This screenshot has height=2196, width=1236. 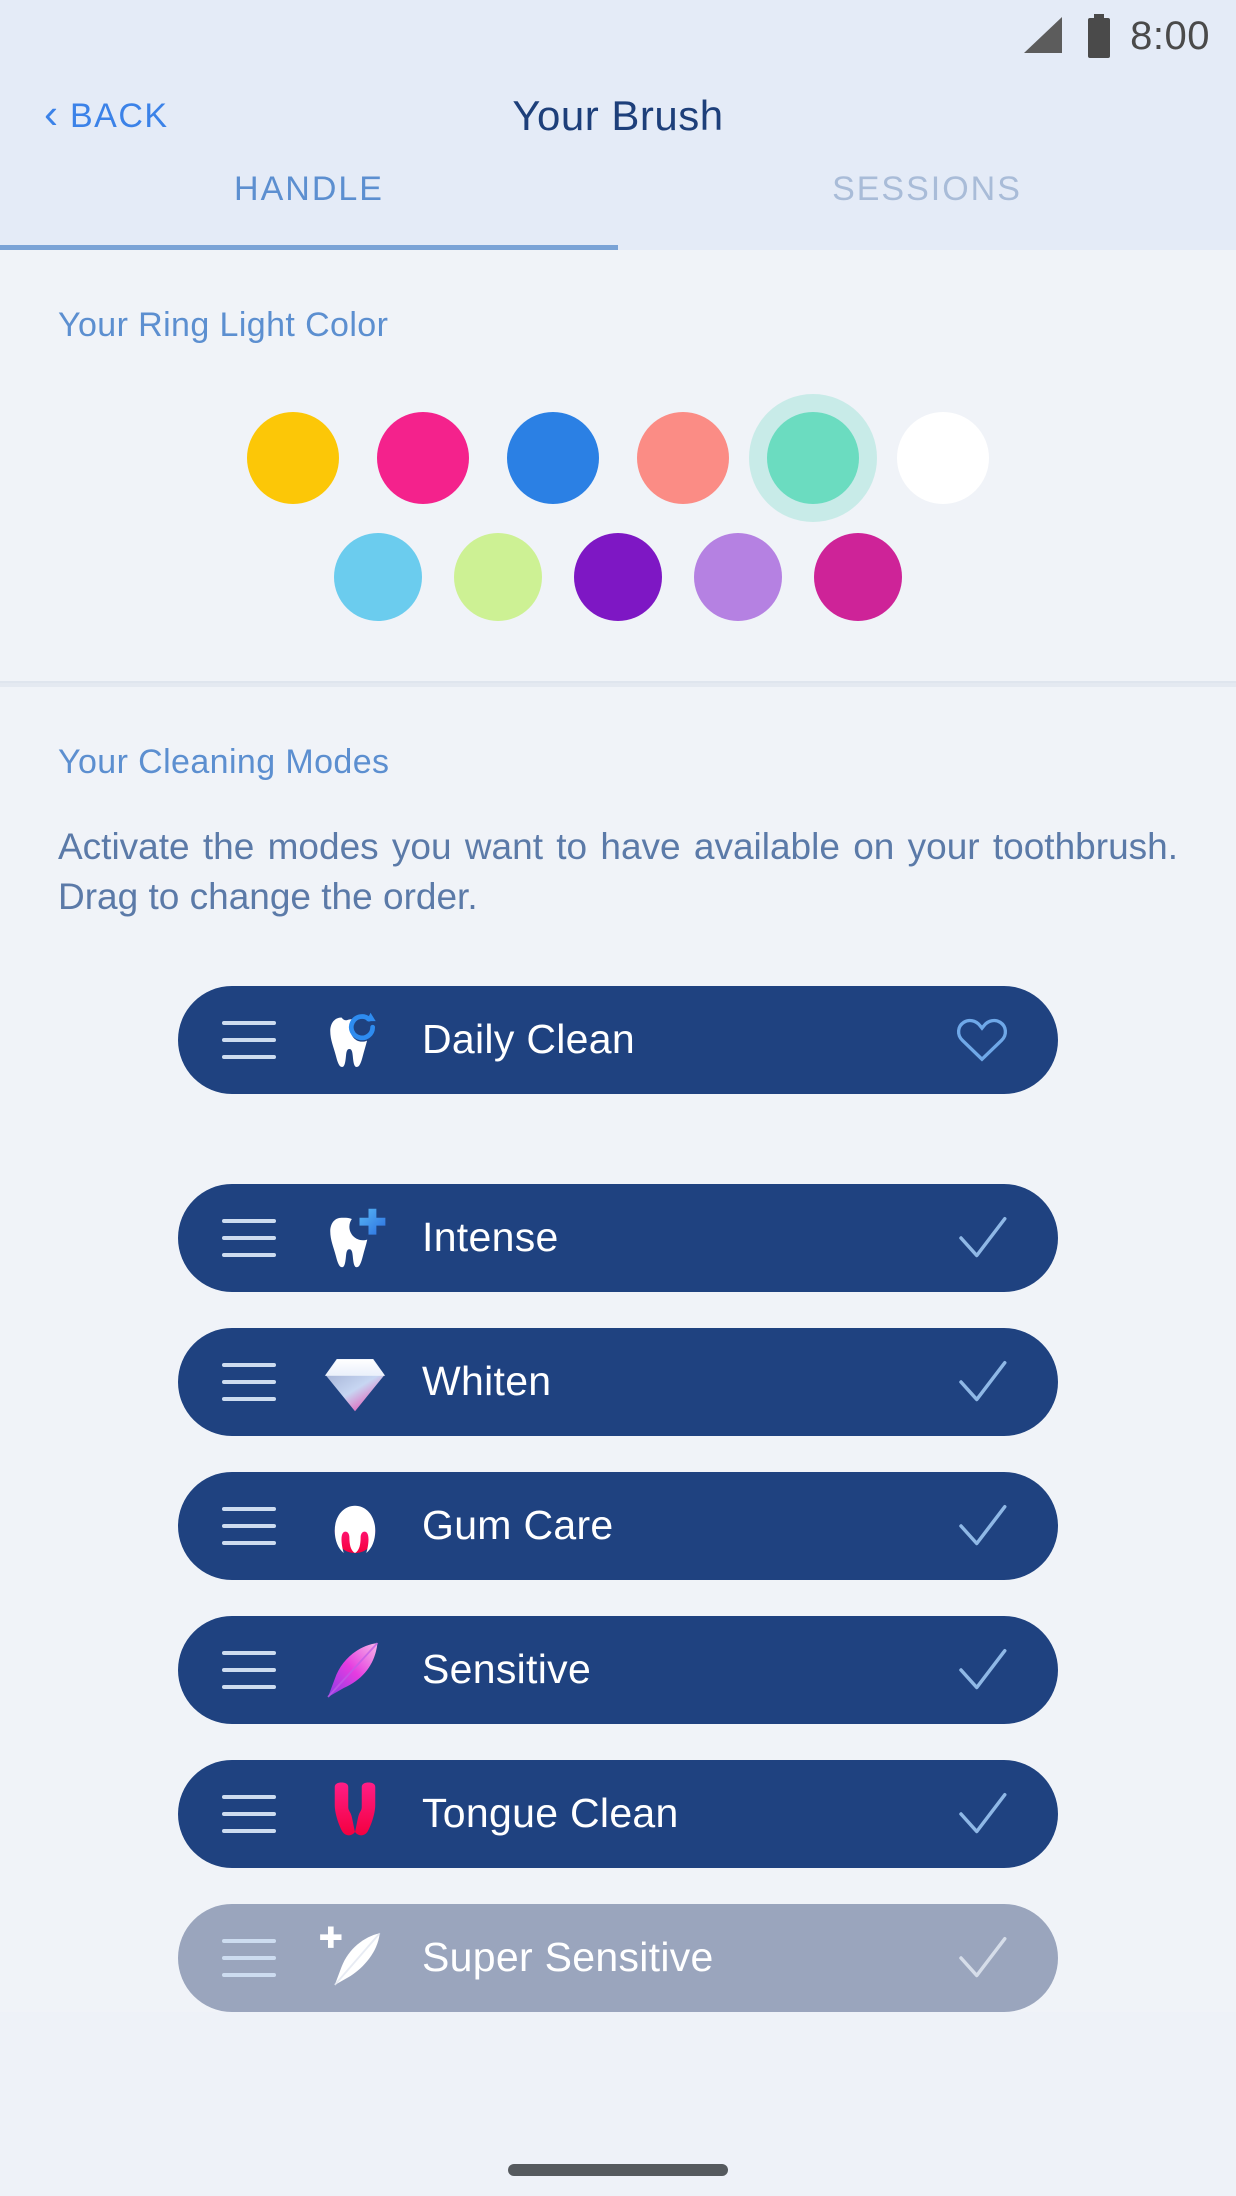 I want to click on feather-plus-icon, so click(x=355, y=1958).